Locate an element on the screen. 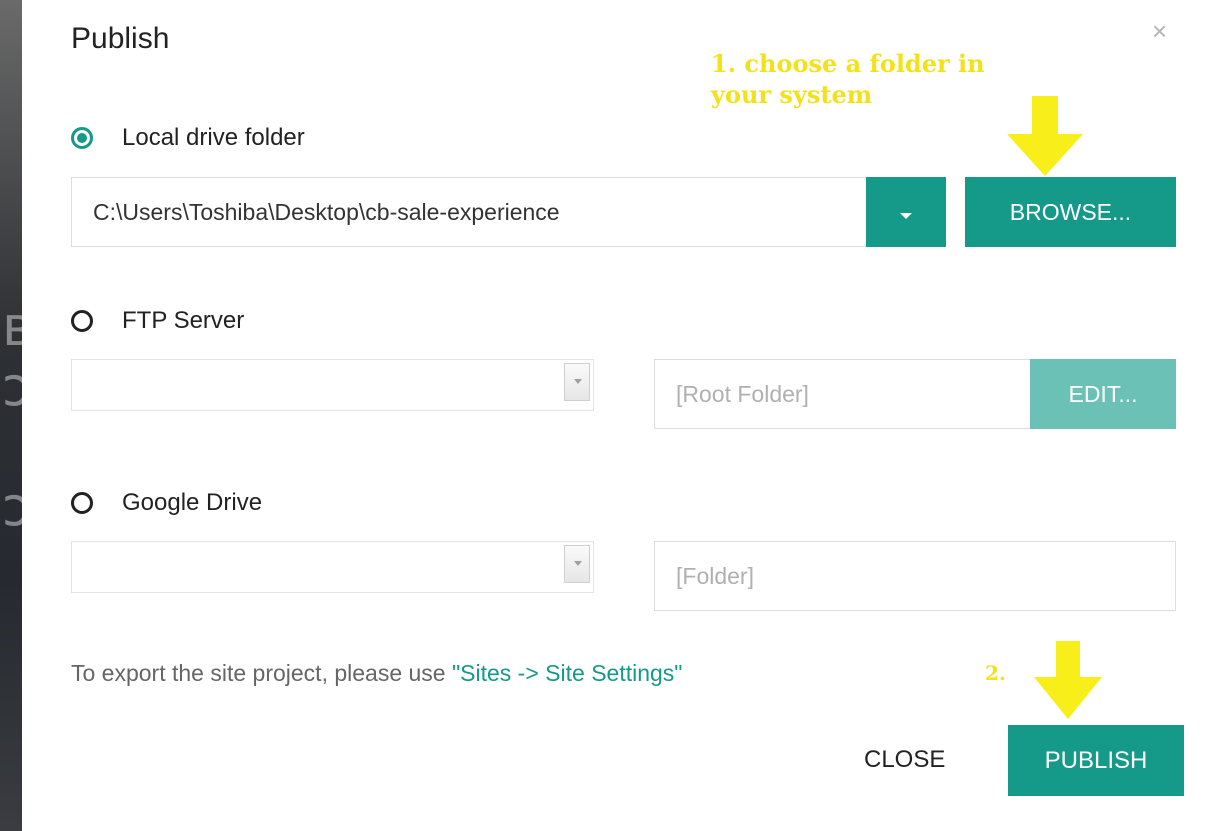 The height and width of the screenshot is (831, 1220). step1-annotation-line1: 1. choose a folder in is located at coordinates (848, 63).